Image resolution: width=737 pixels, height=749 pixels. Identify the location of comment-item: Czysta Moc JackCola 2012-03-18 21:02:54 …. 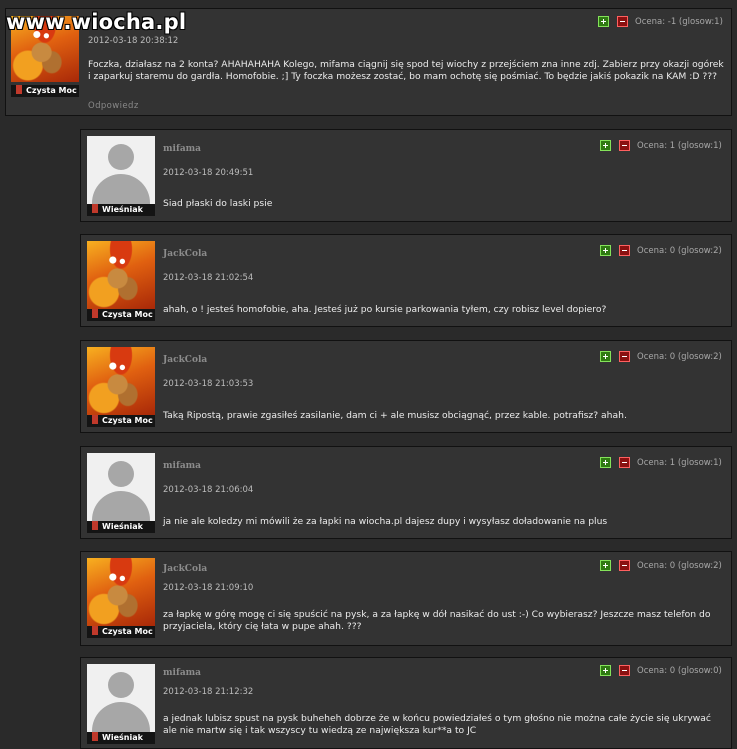
(406, 280).